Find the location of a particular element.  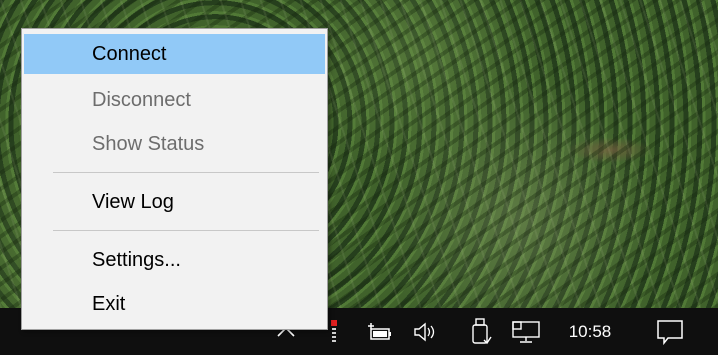

menu-item-exit: Exit is located at coordinates (174, 304).